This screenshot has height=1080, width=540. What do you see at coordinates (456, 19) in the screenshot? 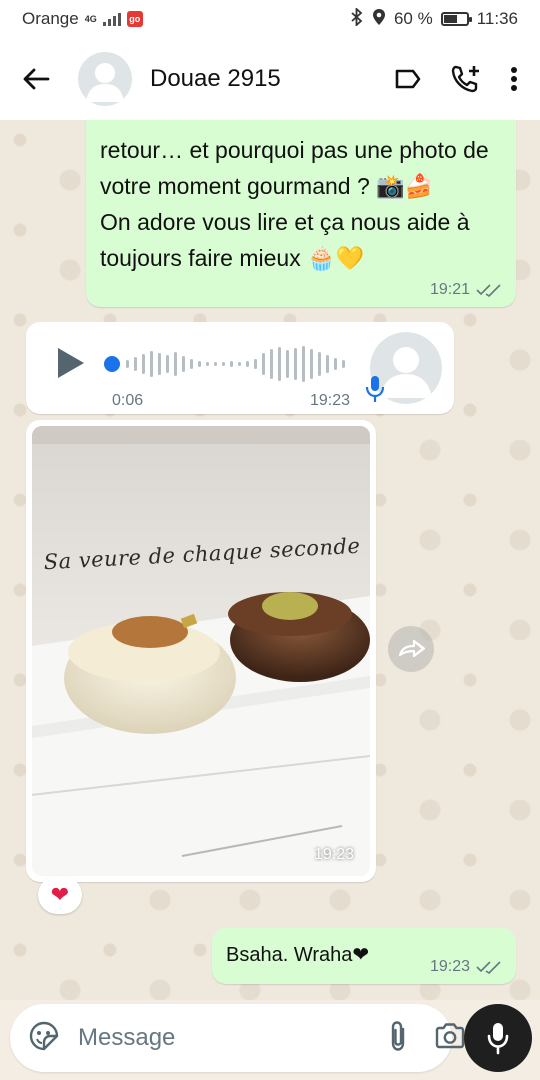
I see `battery-icon` at bounding box center [456, 19].